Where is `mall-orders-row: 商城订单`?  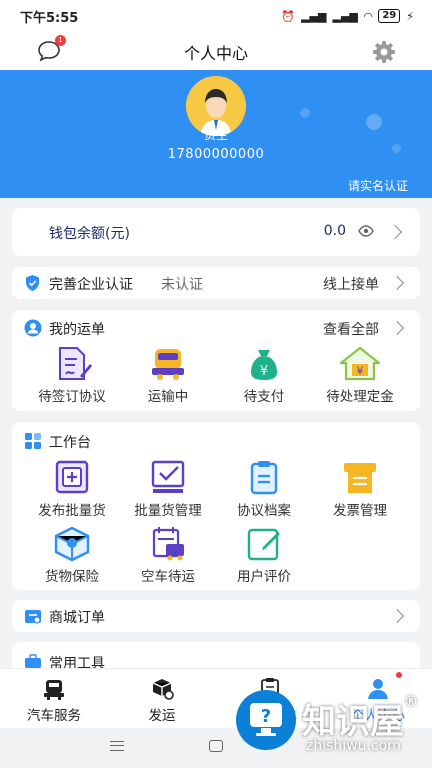
mall-orders-row: 商城订单 is located at coordinates (216, 616).